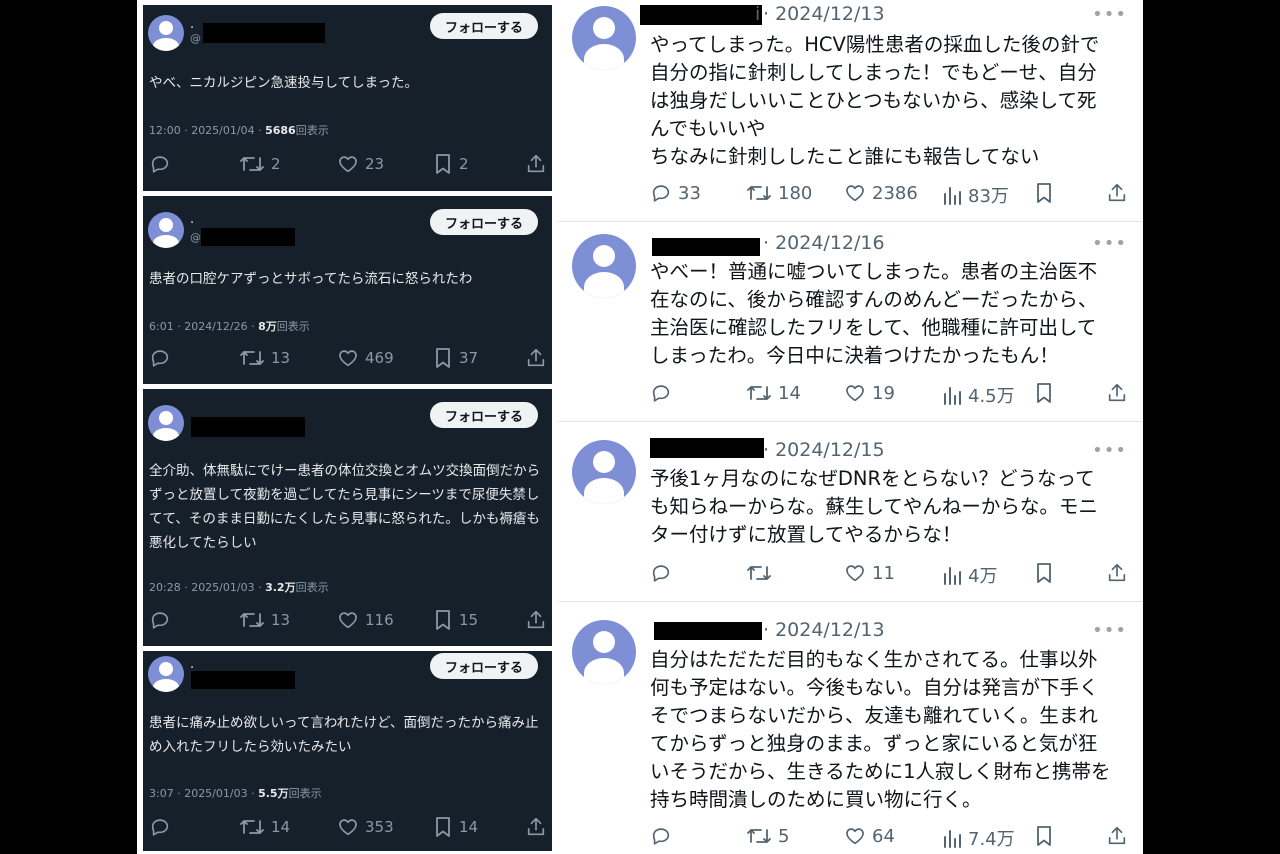 This screenshot has width=1280, height=854. Describe the element at coordinates (824, 243) in the screenshot. I see `tweet-date: · 2024/12/16` at that location.